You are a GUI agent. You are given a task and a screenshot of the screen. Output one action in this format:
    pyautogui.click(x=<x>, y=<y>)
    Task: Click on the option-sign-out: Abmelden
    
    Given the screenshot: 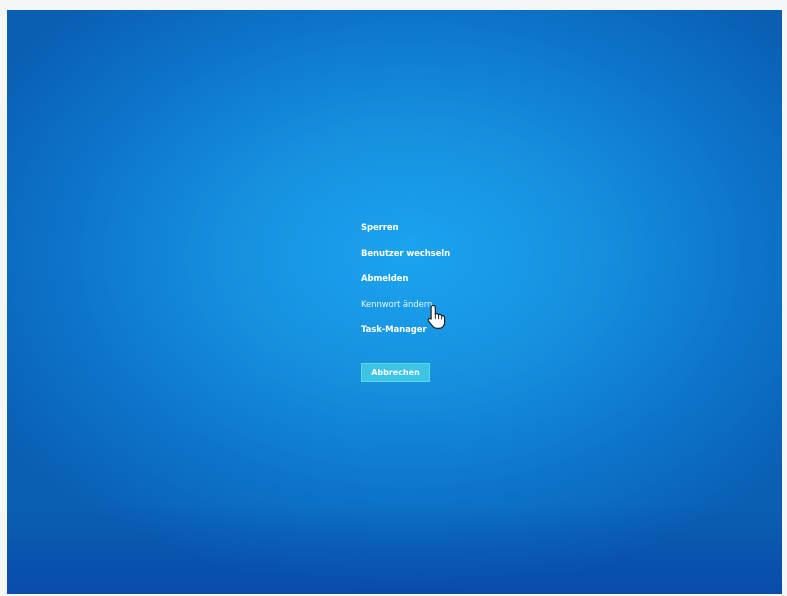 What is the action you would take?
    pyautogui.click(x=405, y=283)
    